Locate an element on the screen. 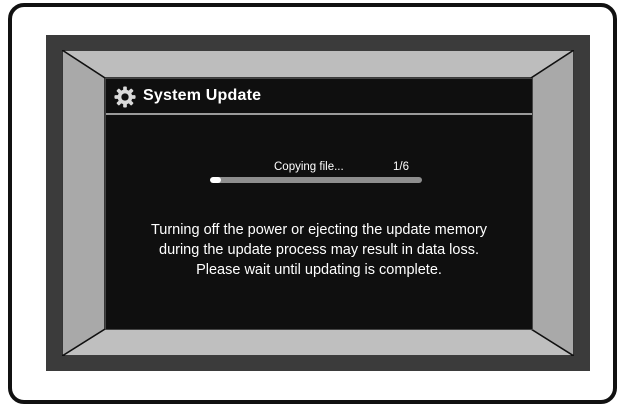  dialog-title: System Update is located at coordinates (202, 95).